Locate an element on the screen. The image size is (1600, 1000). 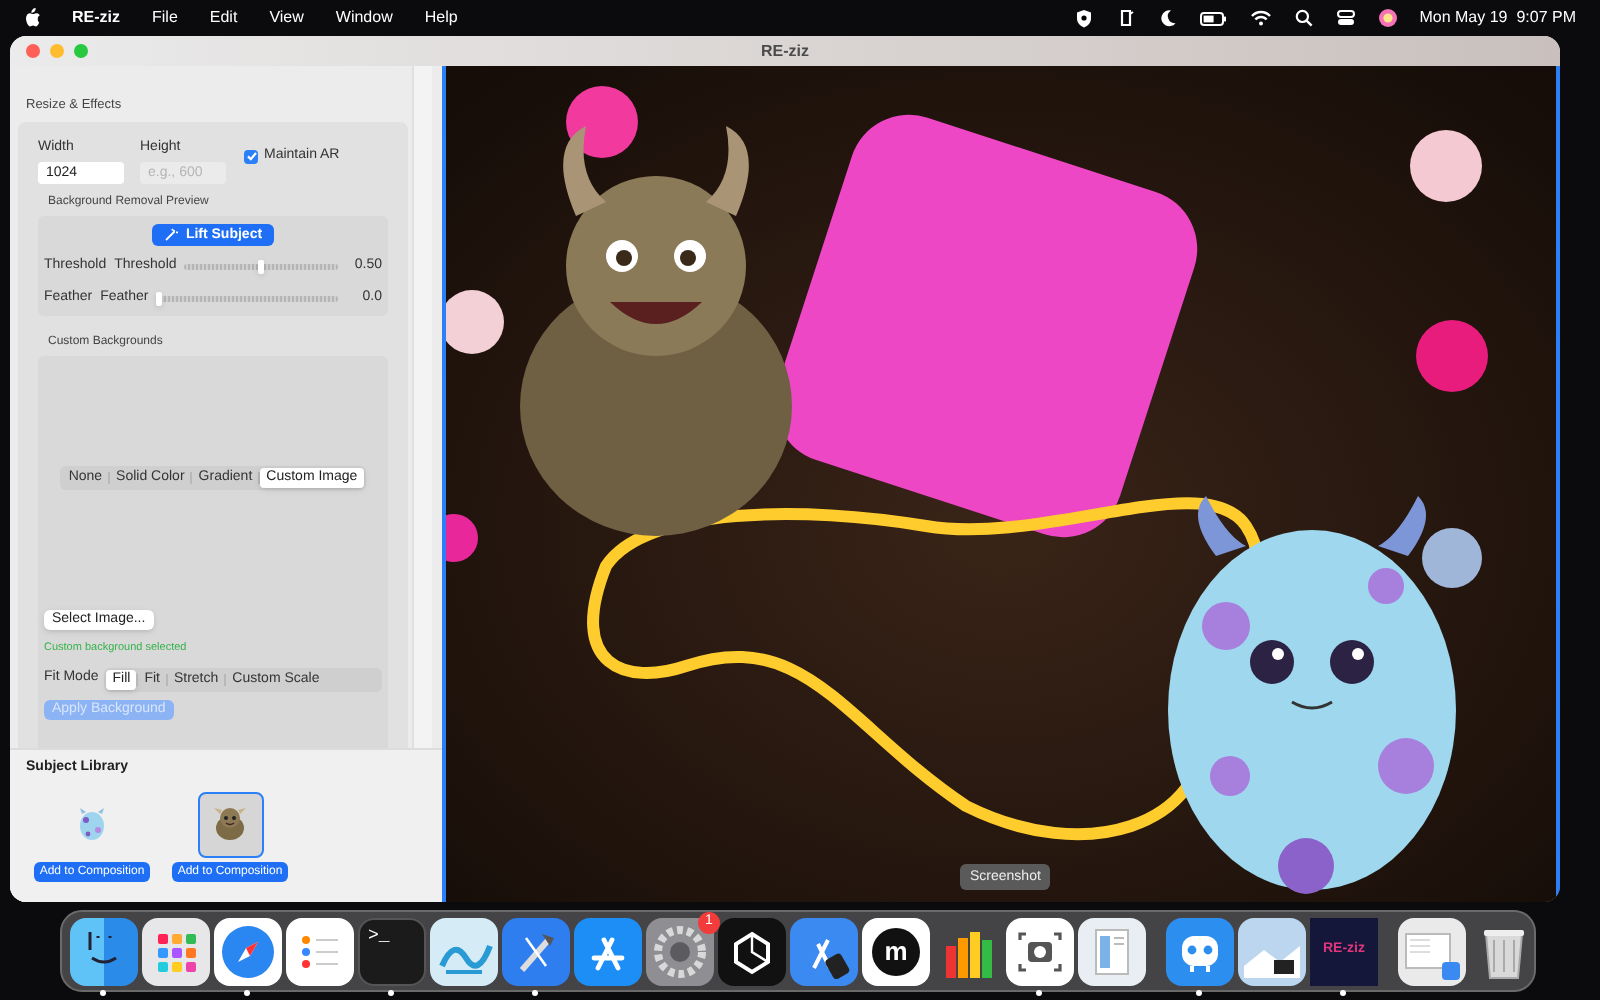
slider is located at coordinates (247, 298).